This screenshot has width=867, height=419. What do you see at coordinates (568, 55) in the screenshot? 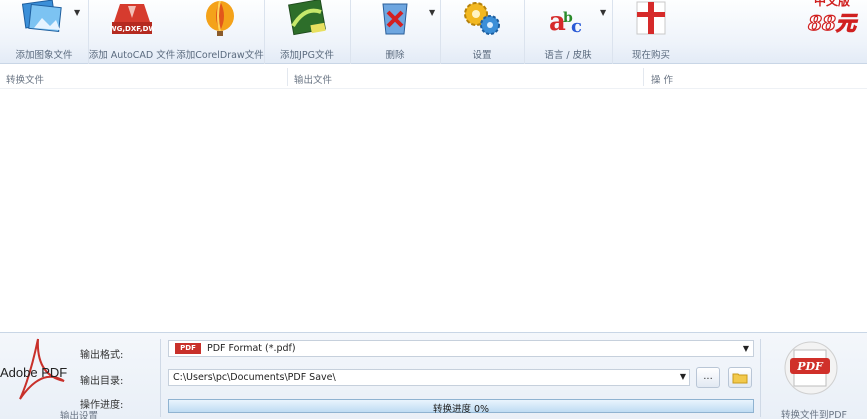
I see `language-skin-label: 语言 / 皮肤` at bounding box center [568, 55].